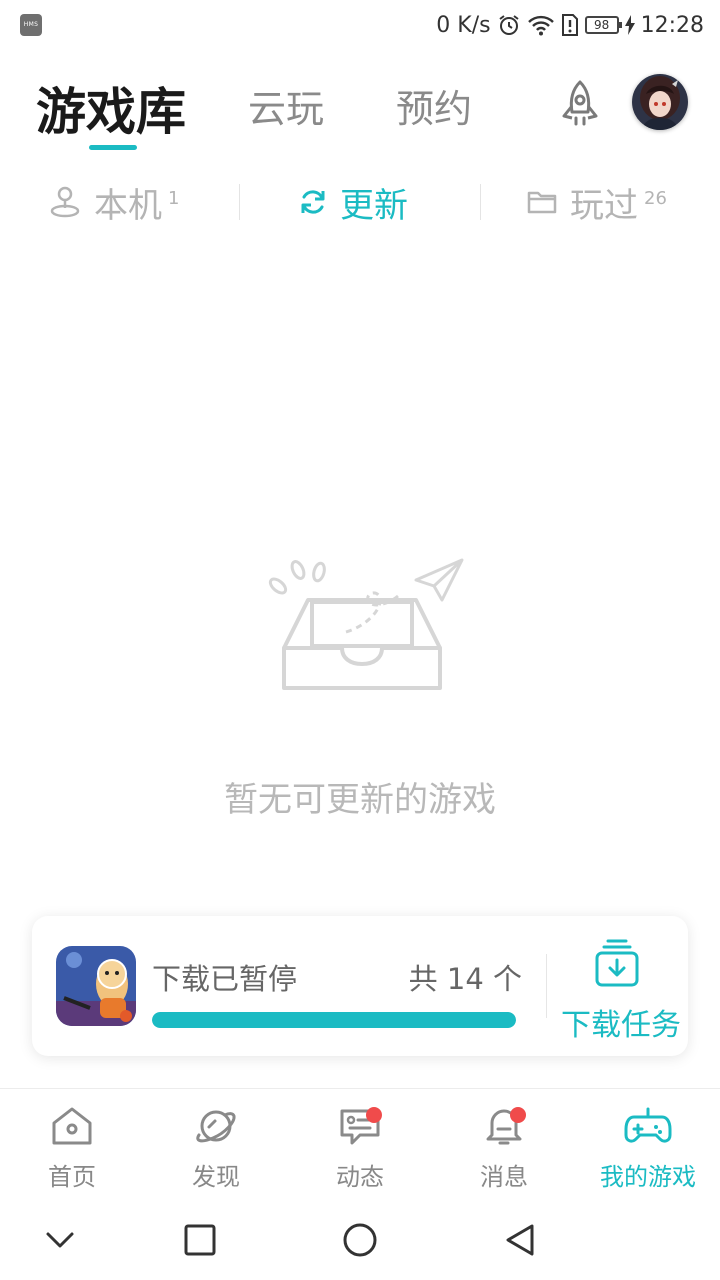 The height and width of the screenshot is (1280, 720). I want to click on nav-discover: 发现, so click(216, 1150).